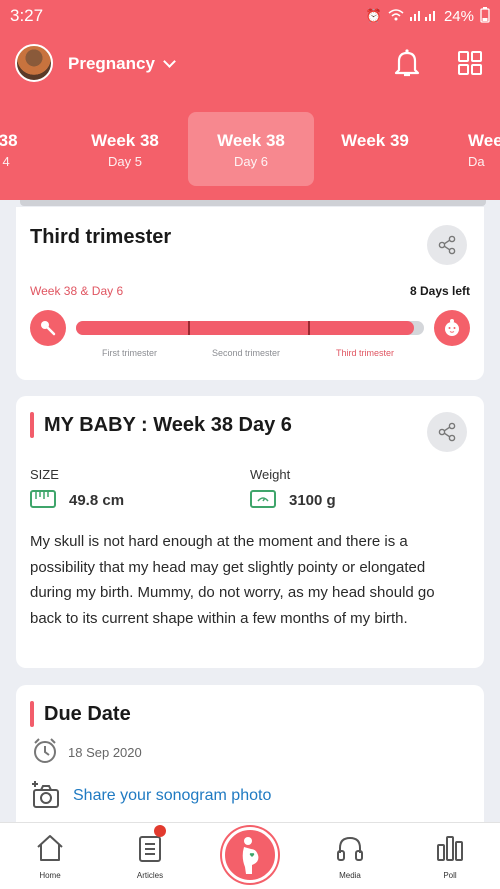 This screenshot has width=500, height=889. I want to click on rattle-icon, so click(48, 328).